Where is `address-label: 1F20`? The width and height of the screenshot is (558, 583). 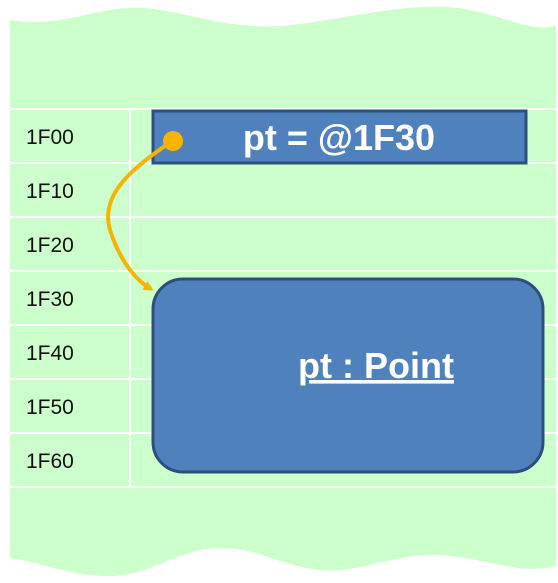 address-label: 1F20 is located at coordinates (50, 245).